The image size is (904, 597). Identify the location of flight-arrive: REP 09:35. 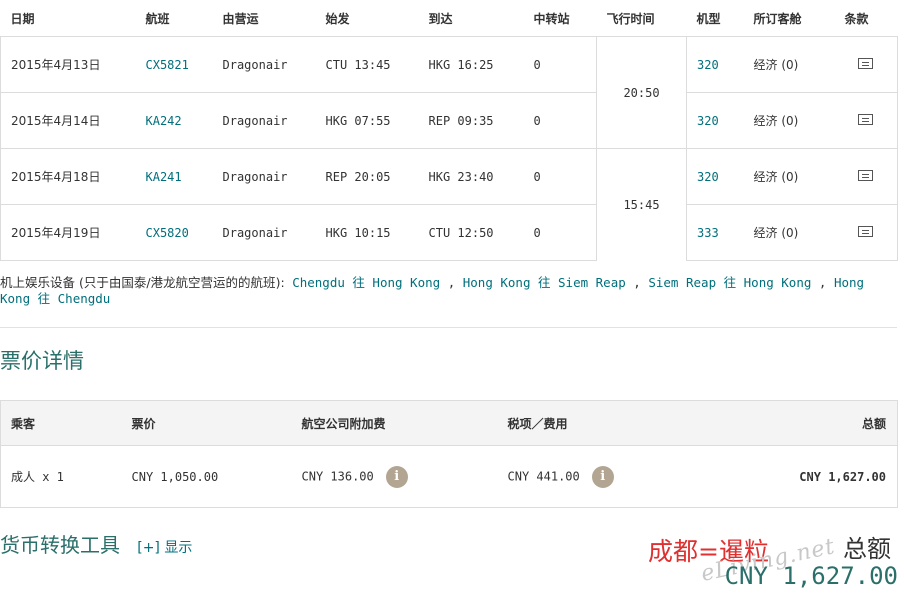
(471, 120).